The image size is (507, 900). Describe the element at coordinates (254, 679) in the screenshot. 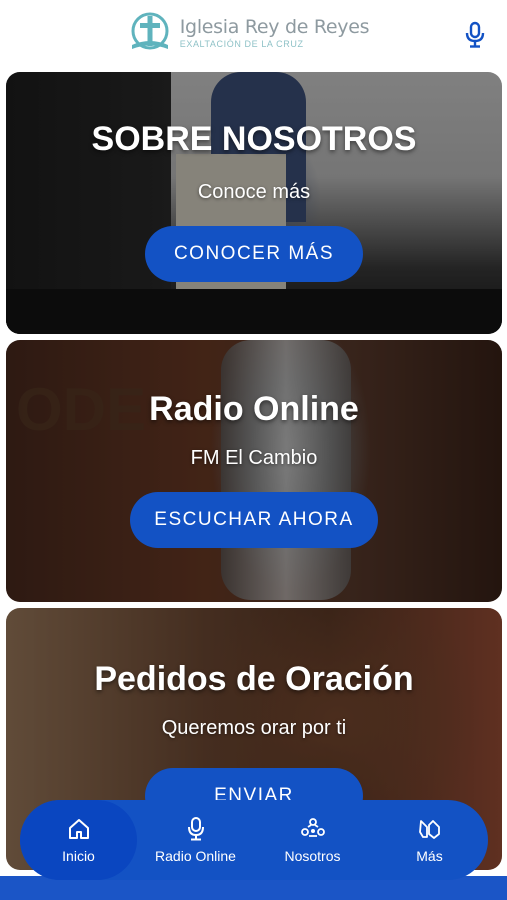

I see `card-title: Pedidos de Oración` at that location.